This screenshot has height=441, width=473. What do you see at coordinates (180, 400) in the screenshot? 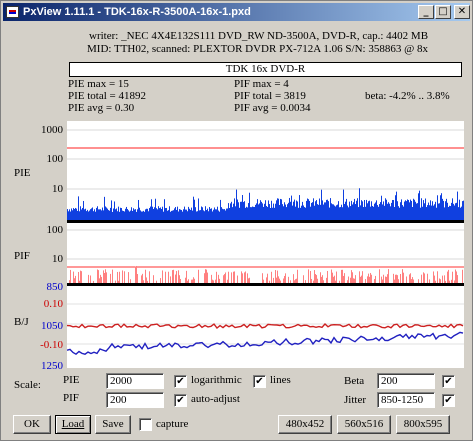
I see `auto-adjust-checkbox: ✔` at bounding box center [180, 400].